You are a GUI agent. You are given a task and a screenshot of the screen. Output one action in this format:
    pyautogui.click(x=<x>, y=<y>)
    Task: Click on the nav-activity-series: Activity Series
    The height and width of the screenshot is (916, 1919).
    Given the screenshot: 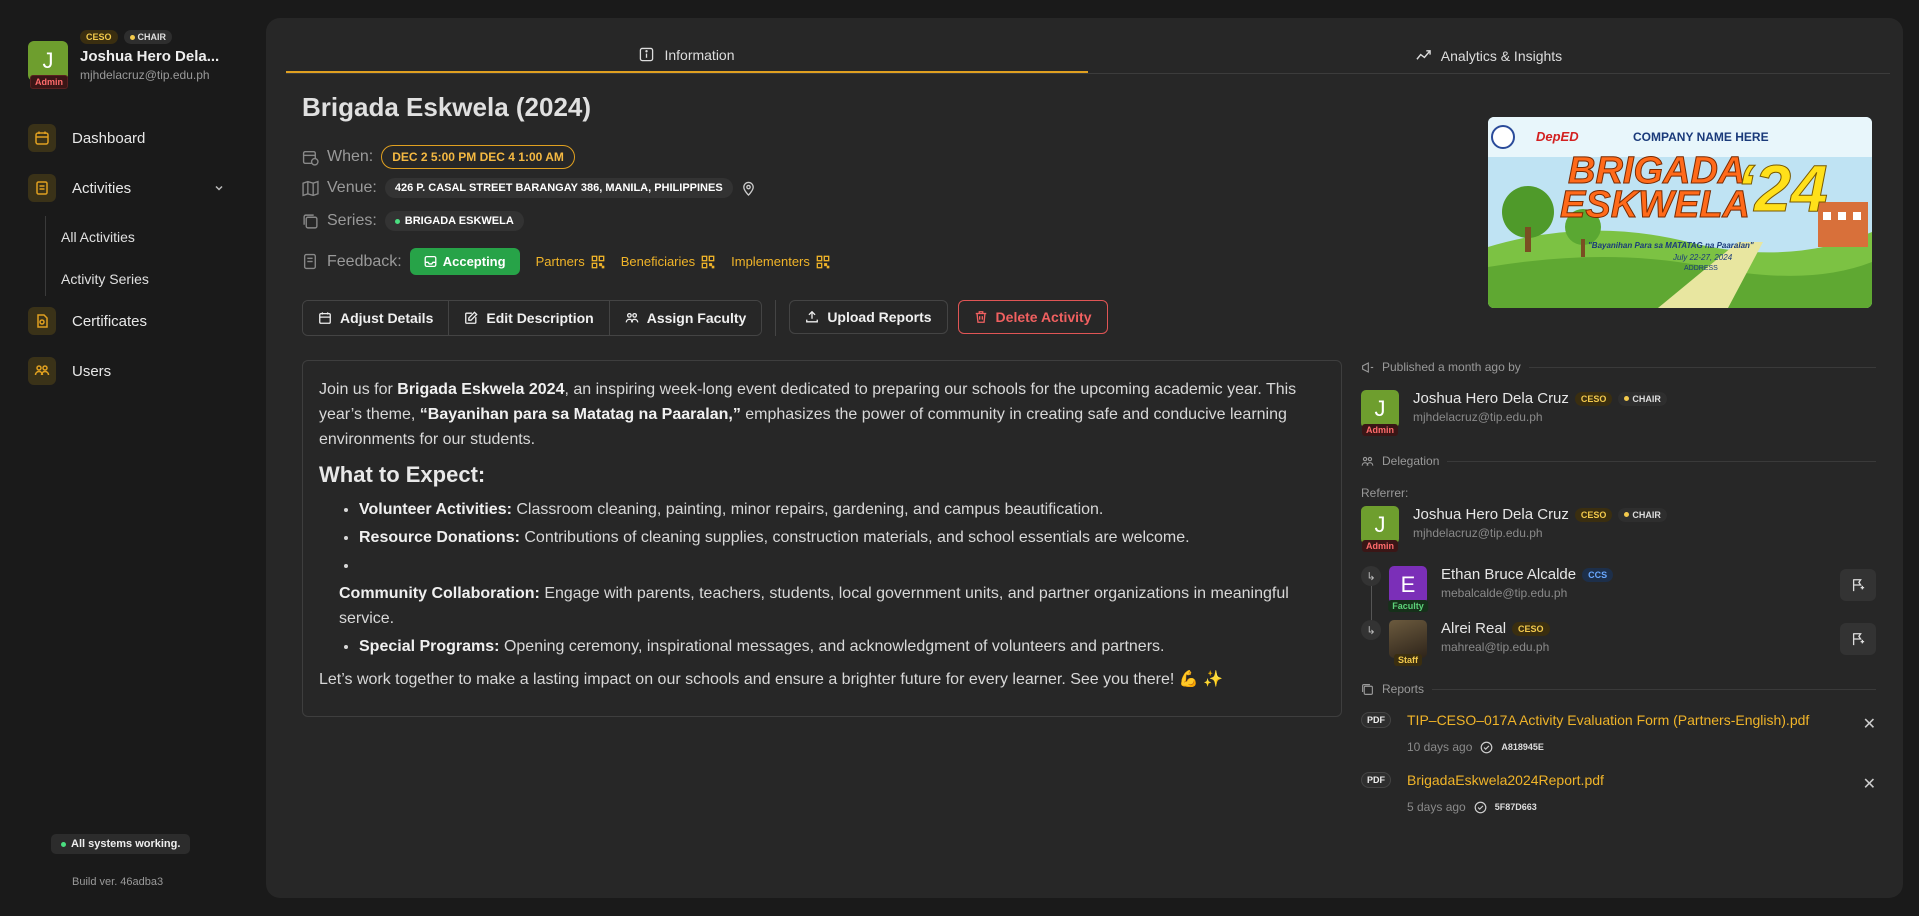 What is the action you would take?
    pyautogui.click(x=105, y=279)
    